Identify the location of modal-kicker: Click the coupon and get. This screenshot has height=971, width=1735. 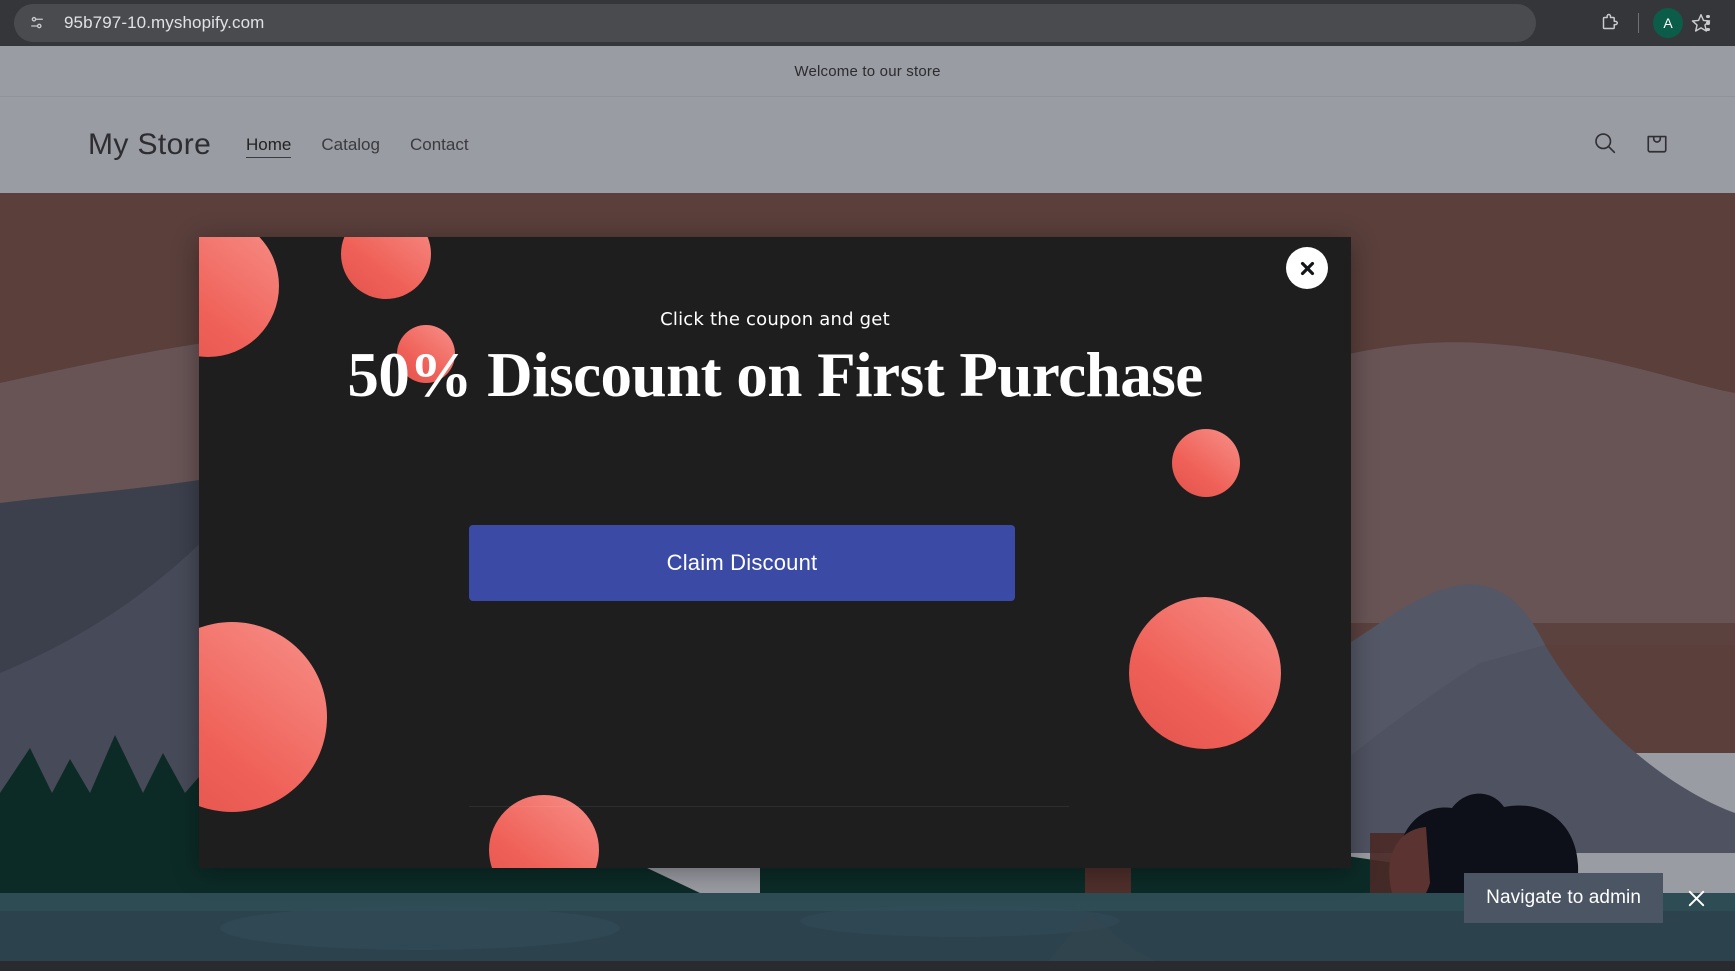
(775, 319).